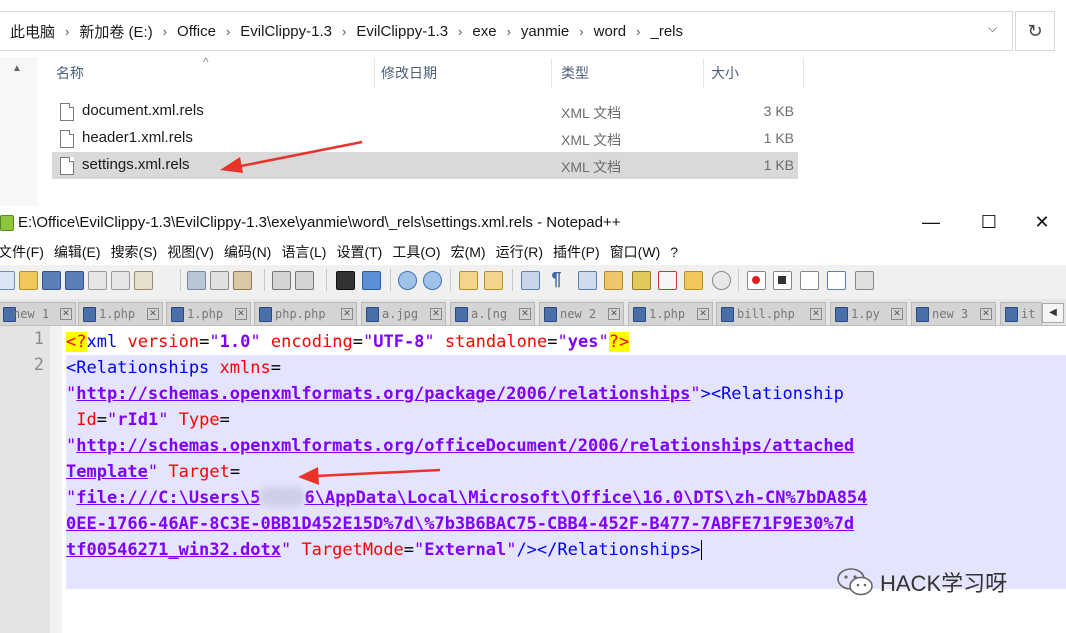 The image size is (1066, 633). What do you see at coordinates (855, 582) in the screenshot?
I see `wechat-icon` at bounding box center [855, 582].